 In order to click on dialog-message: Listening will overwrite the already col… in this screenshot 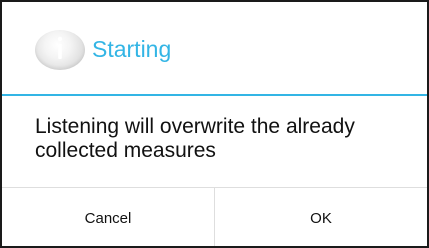, I will do `click(195, 138)`.